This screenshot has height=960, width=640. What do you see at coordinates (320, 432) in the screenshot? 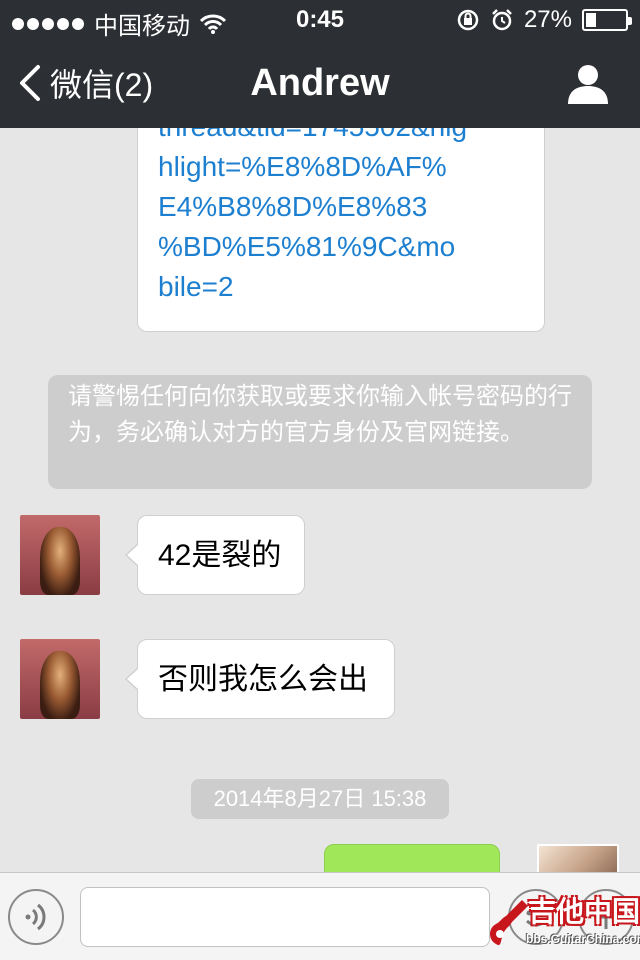
I see `system-notice: 请警惕任何向你获取或要求你输入帐号密码的行为，务必确认对方的官方身份及官网链接。` at bounding box center [320, 432].